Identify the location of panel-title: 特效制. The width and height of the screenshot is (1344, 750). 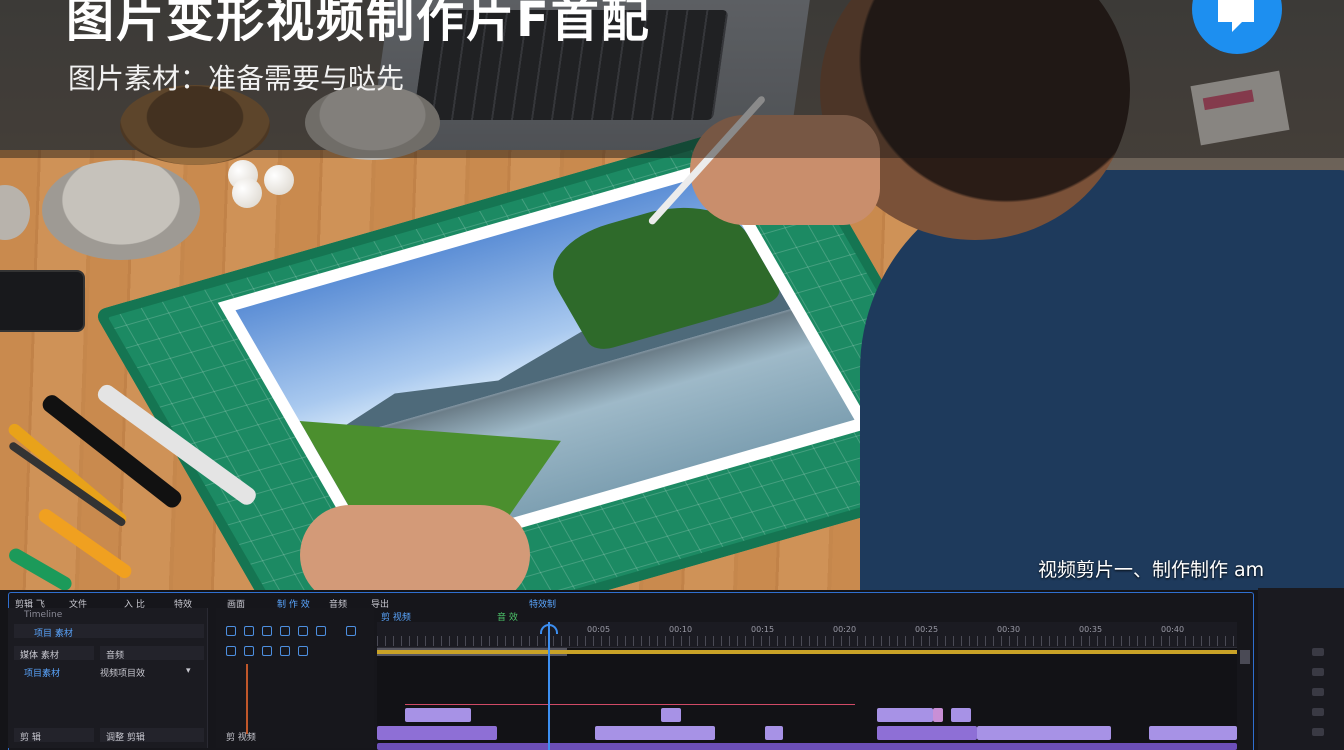
(543, 605).